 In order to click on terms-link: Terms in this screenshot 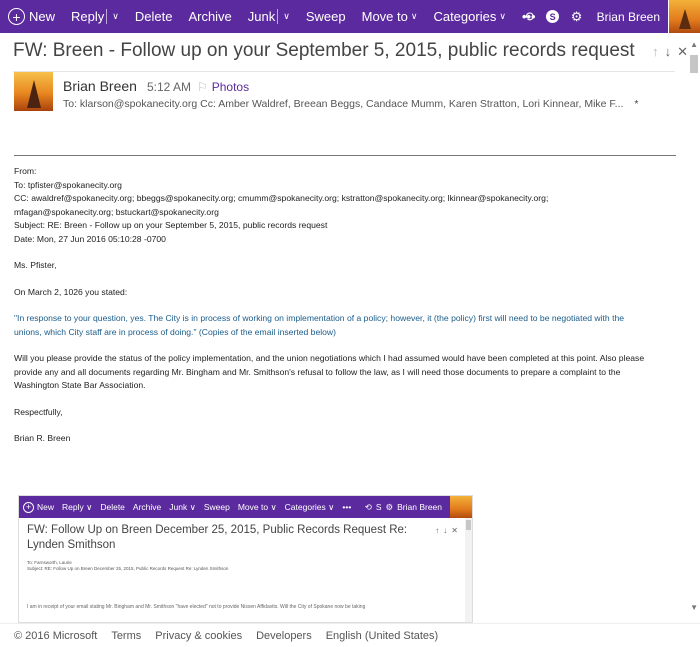, I will do `click(126, 636)`.